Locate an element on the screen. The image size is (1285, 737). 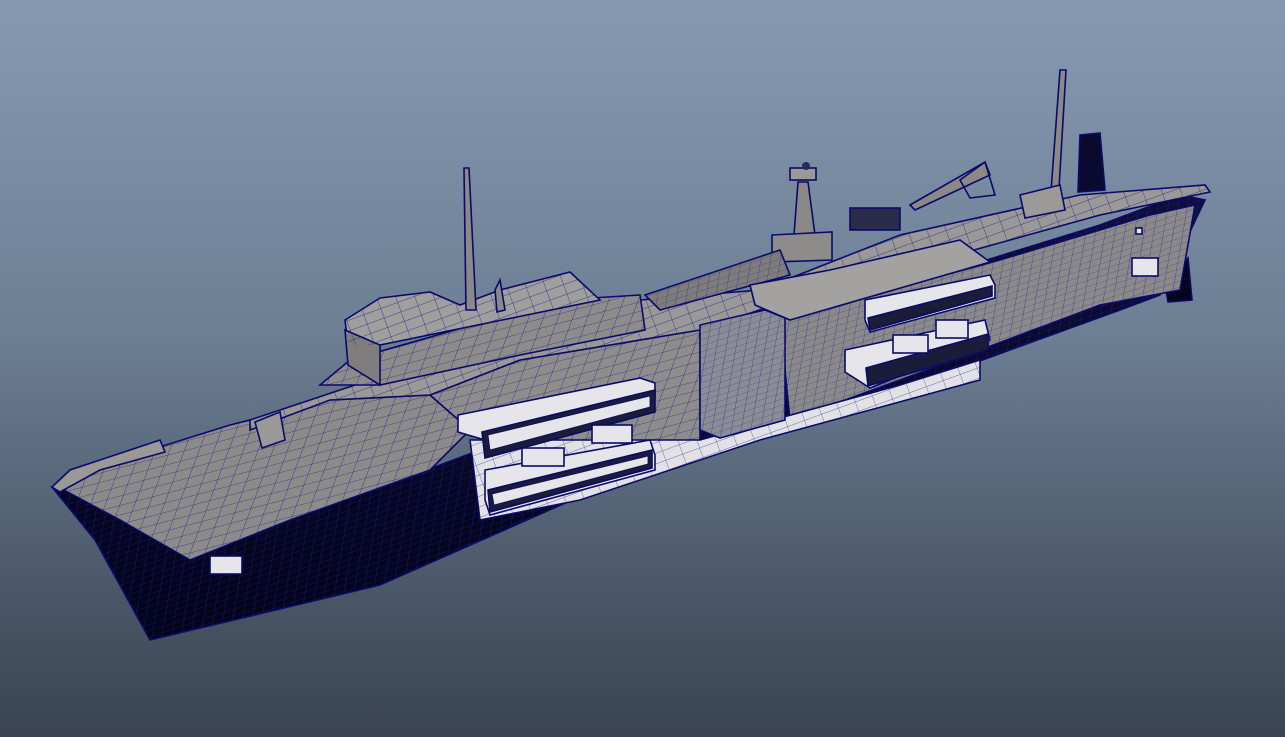
forward-mast is located at coordinates (484, 240).